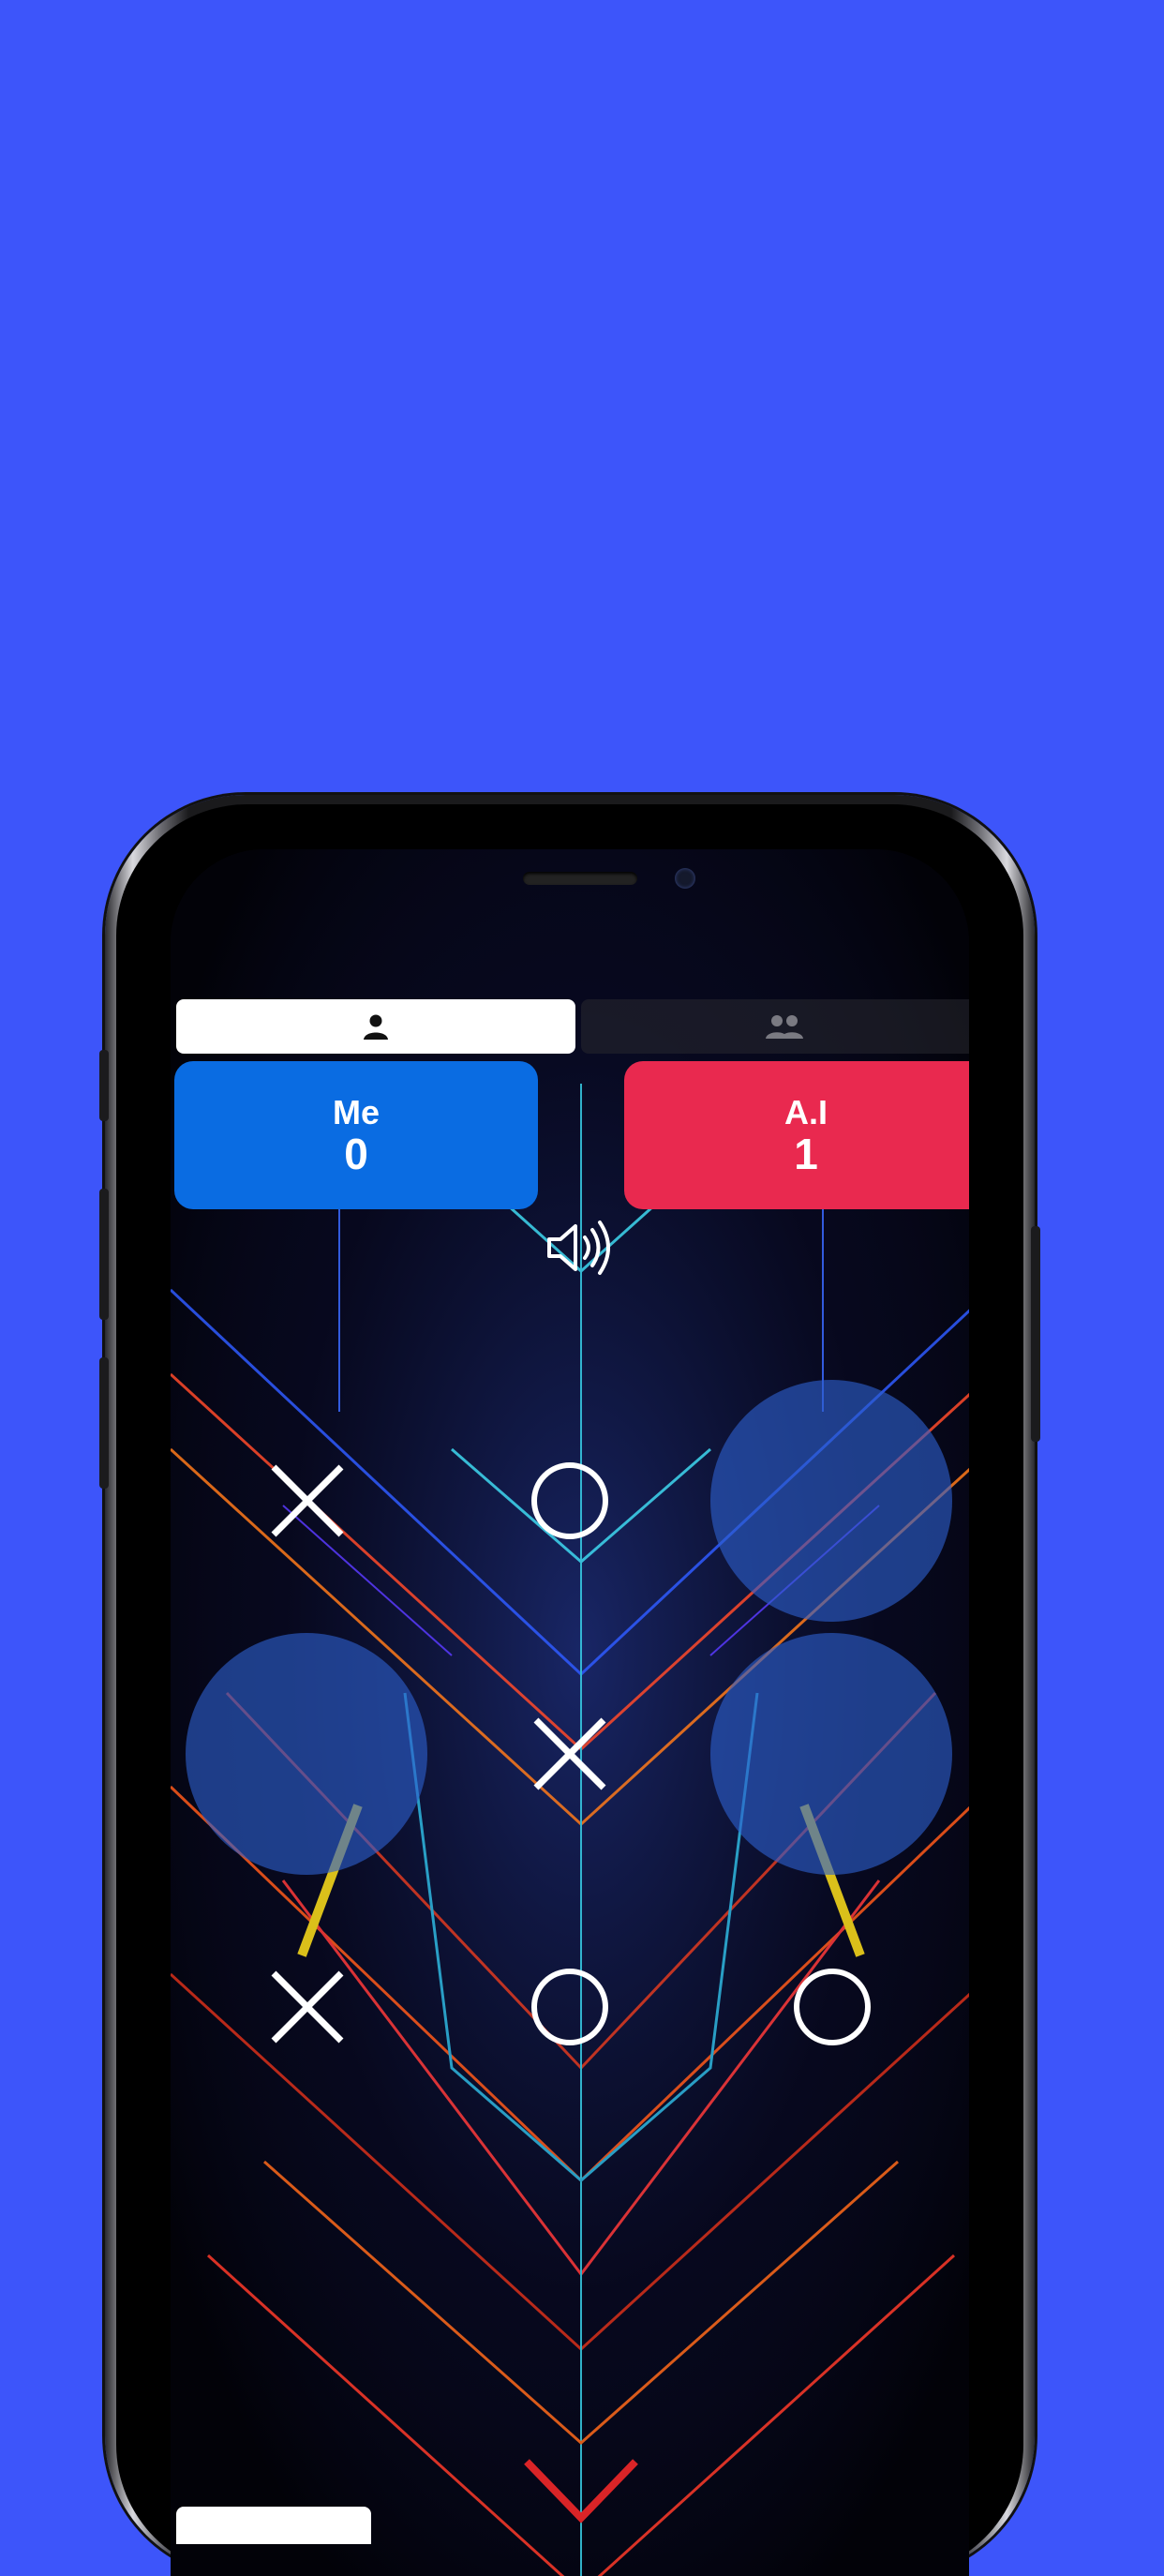 Image resolution: width=1164 pixels, height=2576 pixels. What do you see at coordinates (685, 879) in the screenshot?
I see `front-camera` at bounding box center [685, 879].